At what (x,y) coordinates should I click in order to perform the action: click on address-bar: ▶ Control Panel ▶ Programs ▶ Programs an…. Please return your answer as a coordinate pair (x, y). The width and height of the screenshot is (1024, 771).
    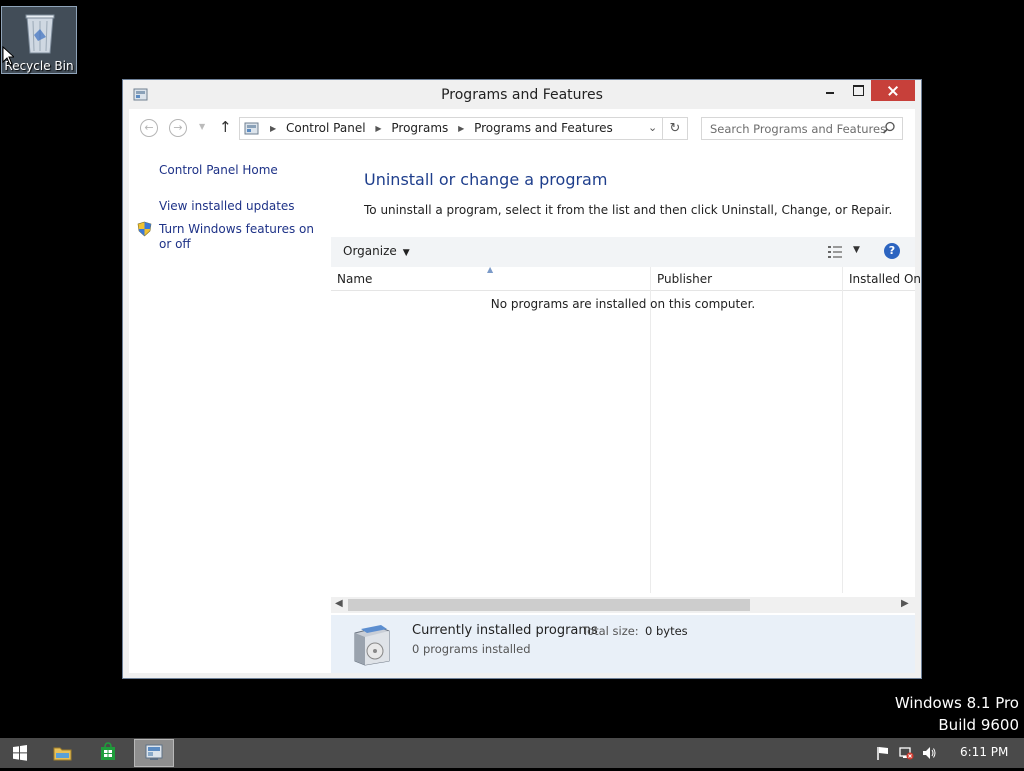
    Looking at the image, I should click on (451, 128).